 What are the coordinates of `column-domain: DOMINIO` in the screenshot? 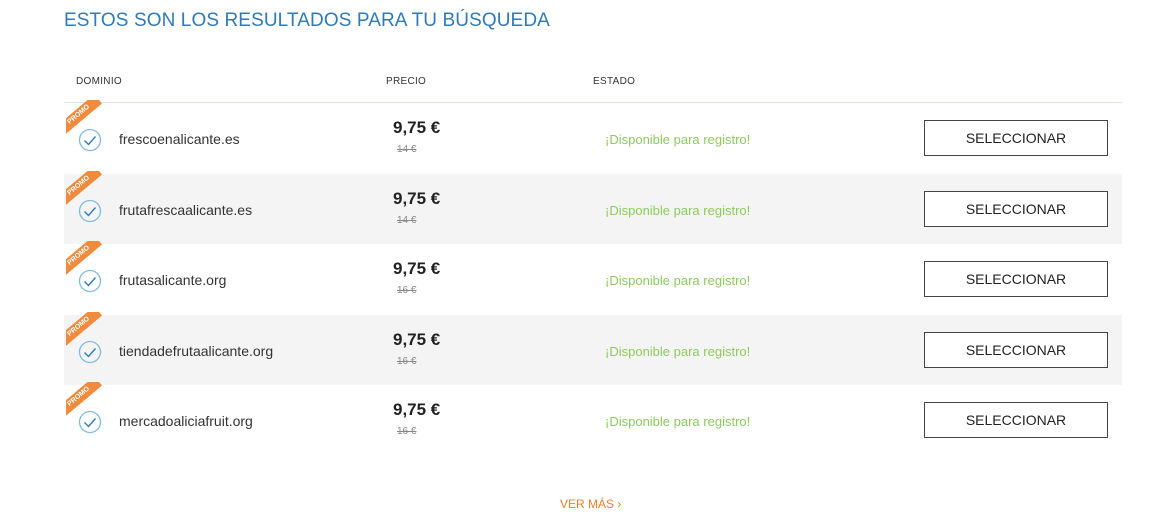 It's located at (99, 81).